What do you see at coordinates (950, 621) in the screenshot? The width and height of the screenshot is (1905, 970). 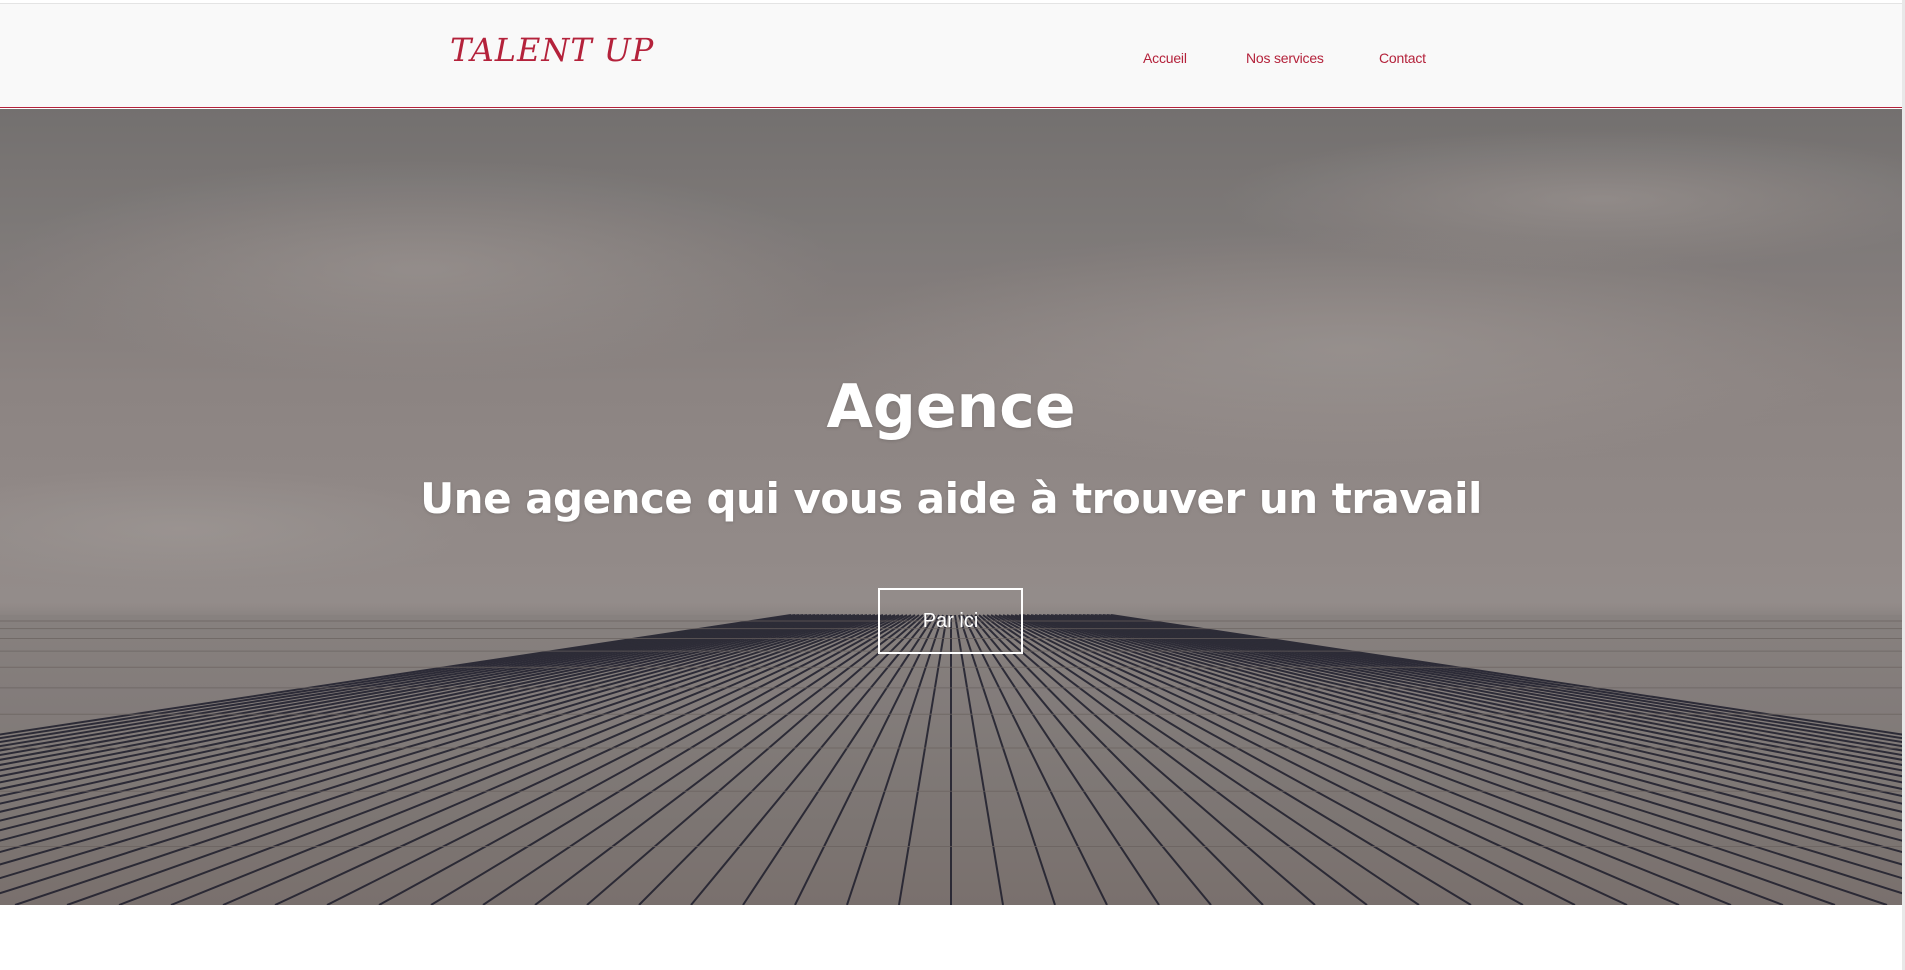 I see `par-ici-button: Par ici` at bounding box center [950, 621].